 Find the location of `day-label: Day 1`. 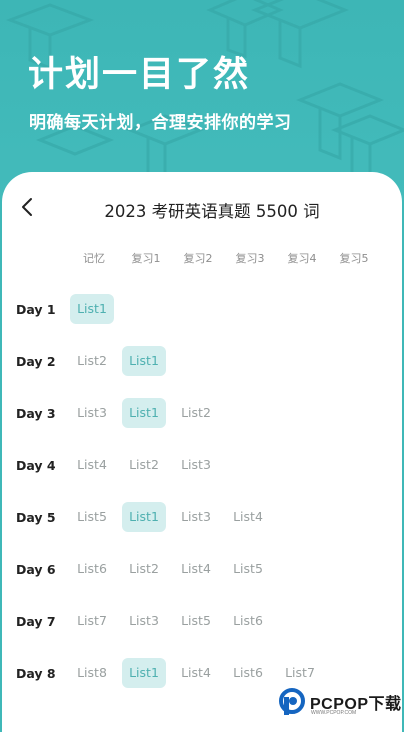

day-label: Day 1 is located at coordinates (36, 309).